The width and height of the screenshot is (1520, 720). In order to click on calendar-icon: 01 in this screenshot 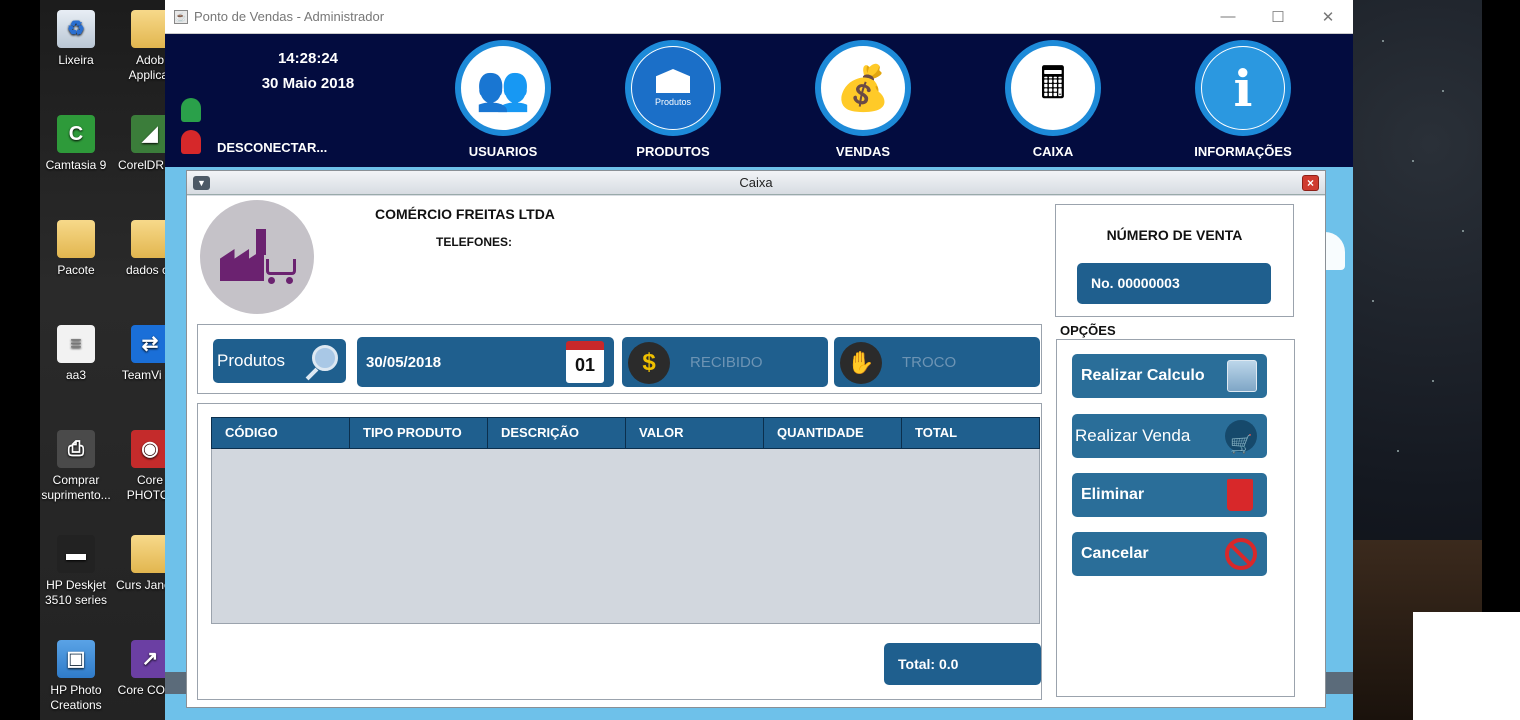, I will do `click(585, 362)`.